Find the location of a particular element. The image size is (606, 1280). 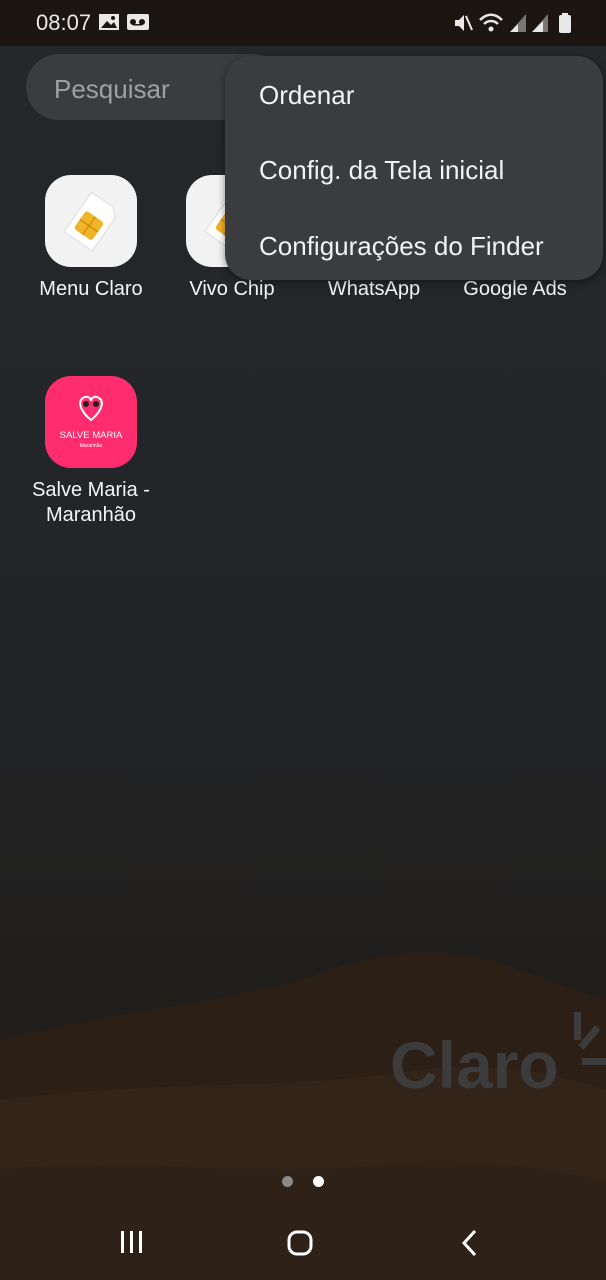

navigation-bar is located at coordinates (303, 1242).